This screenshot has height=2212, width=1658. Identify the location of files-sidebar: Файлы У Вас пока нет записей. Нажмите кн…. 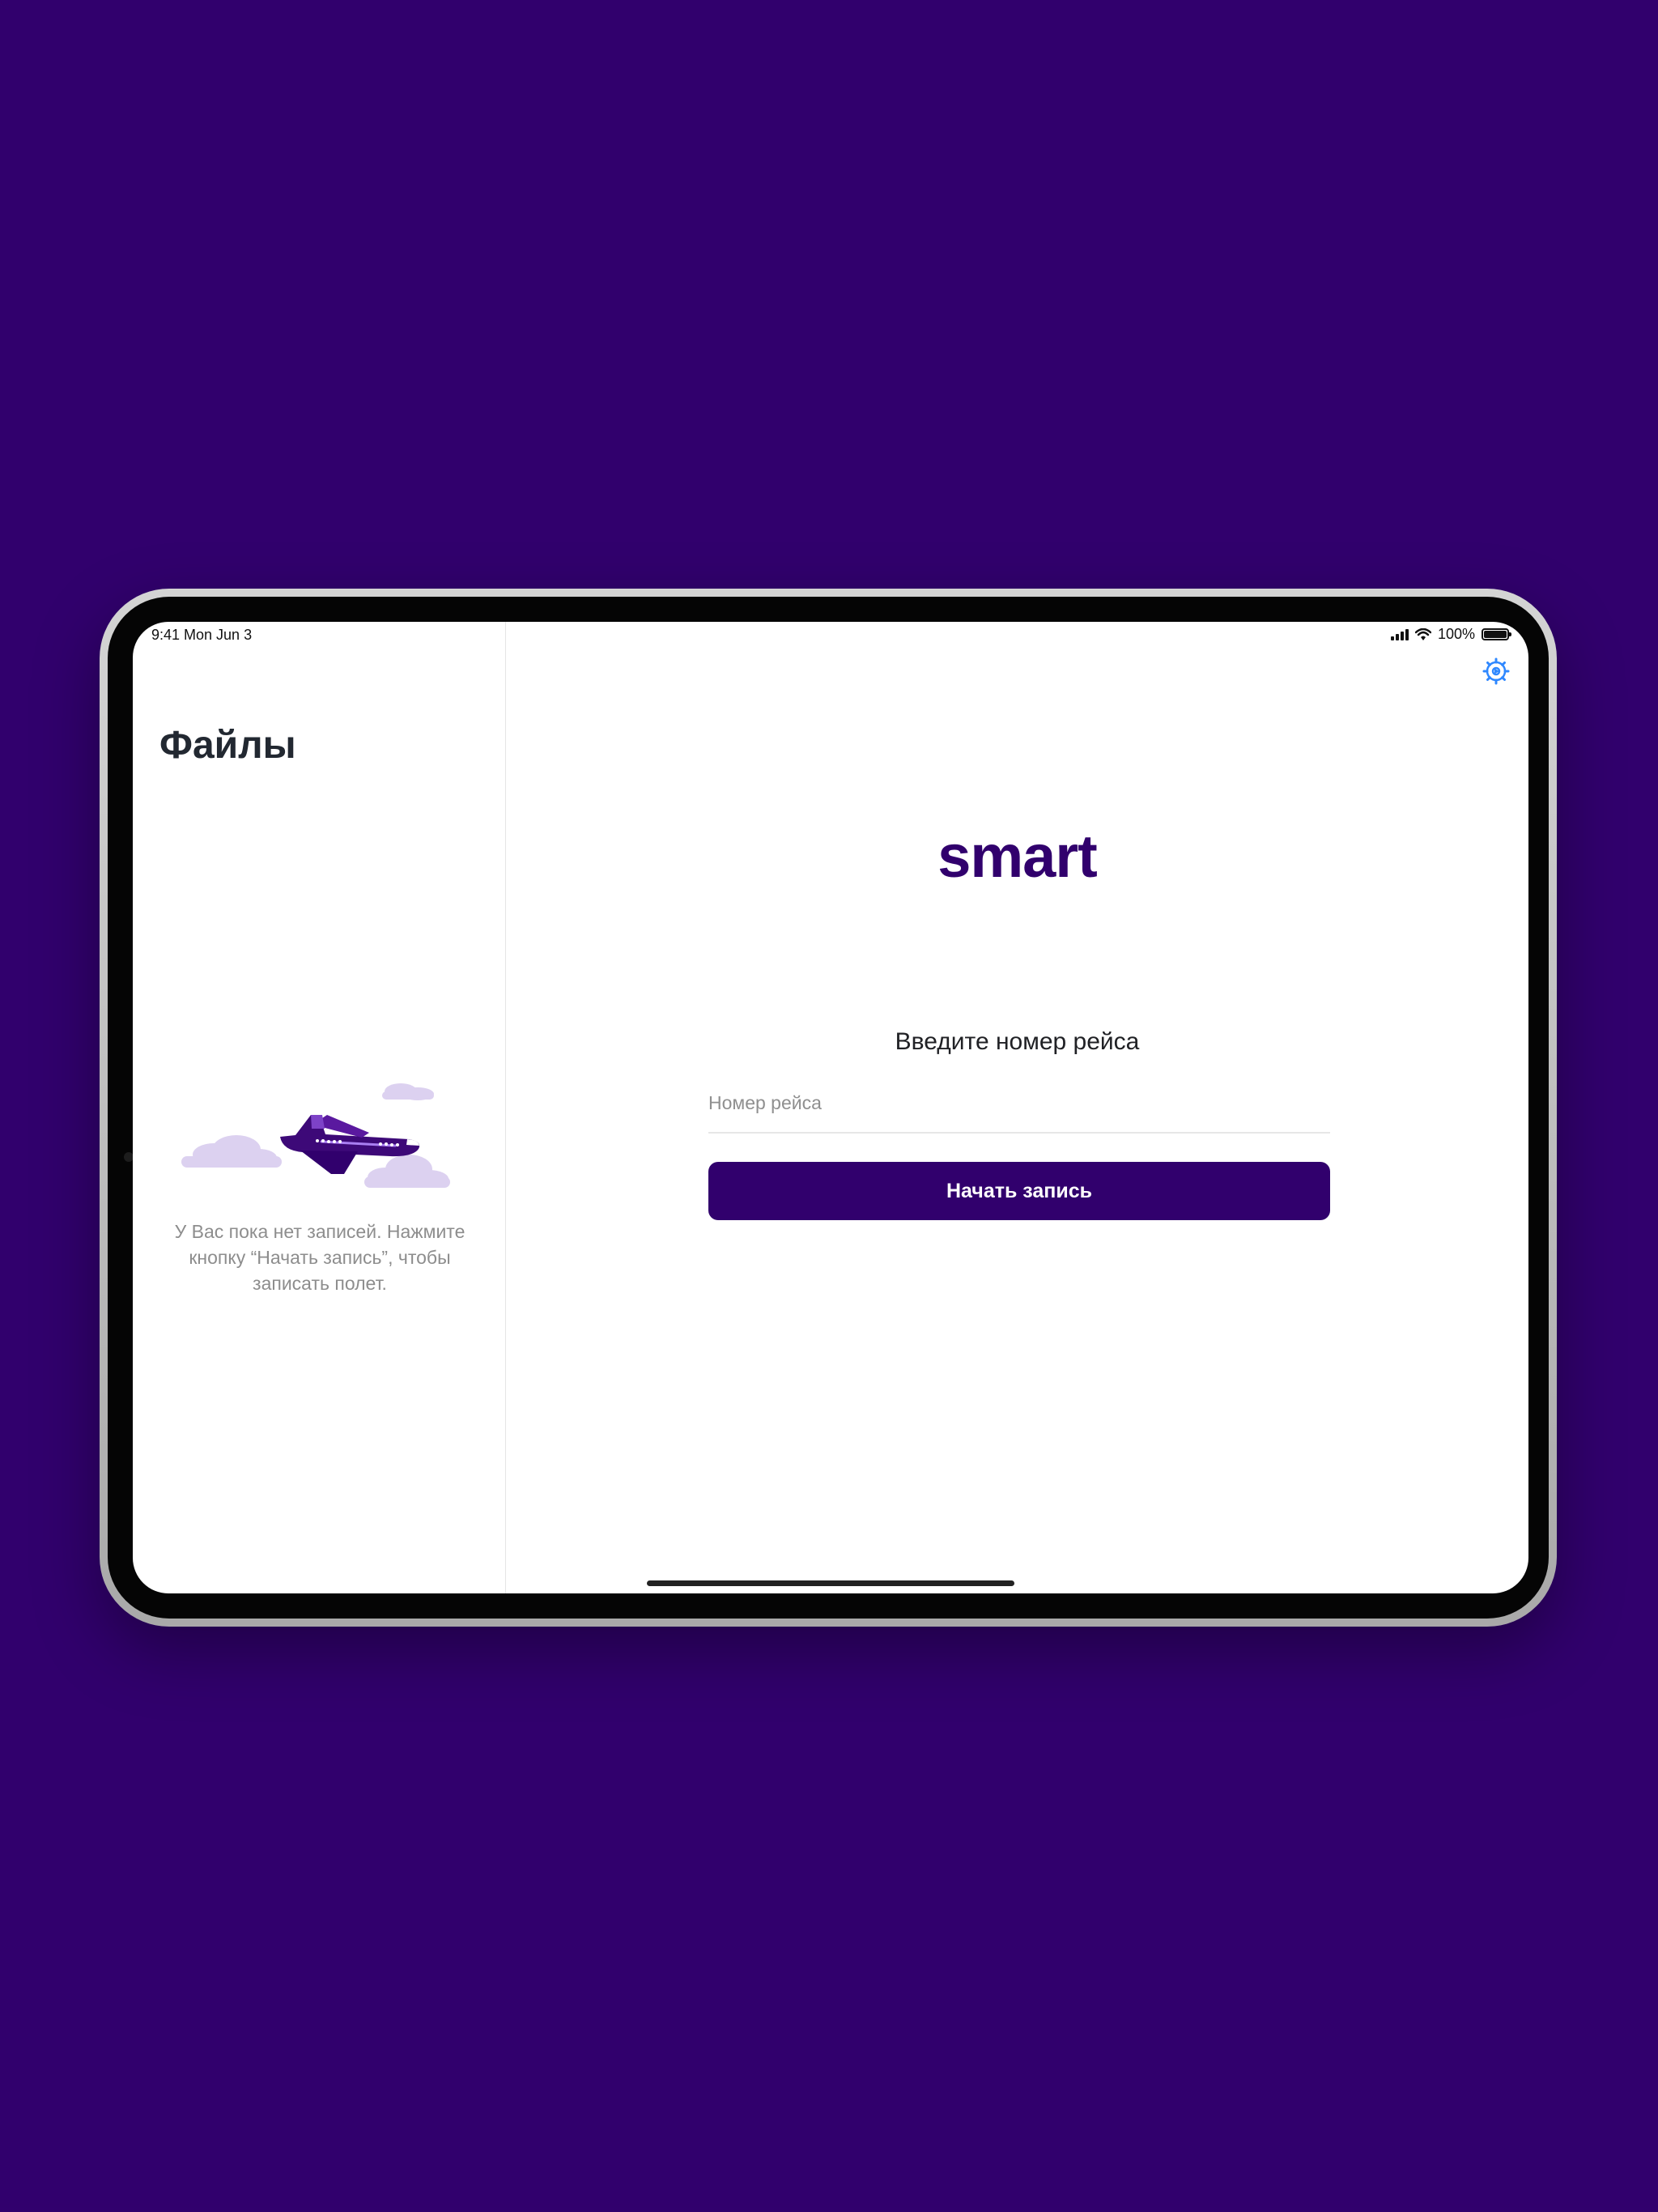
(319, 1107).